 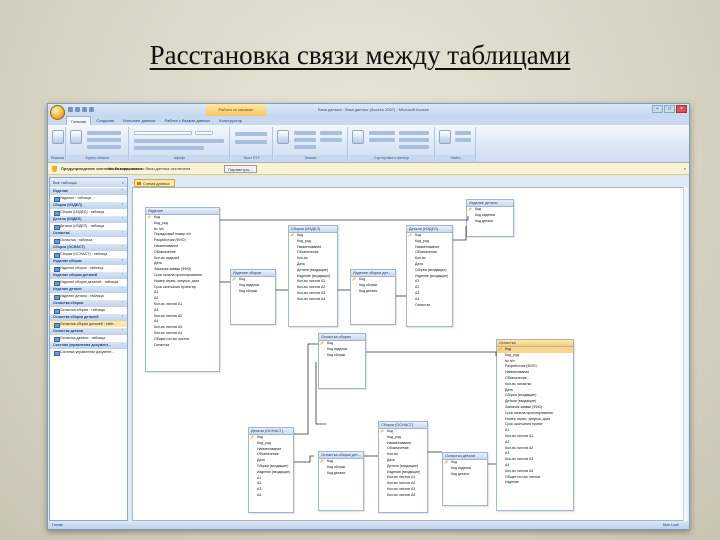 What do you see at coordinates (342, 337) in the screenshot?
I see `table-title: Оснастка сборки` at bounding box center [342, 337].